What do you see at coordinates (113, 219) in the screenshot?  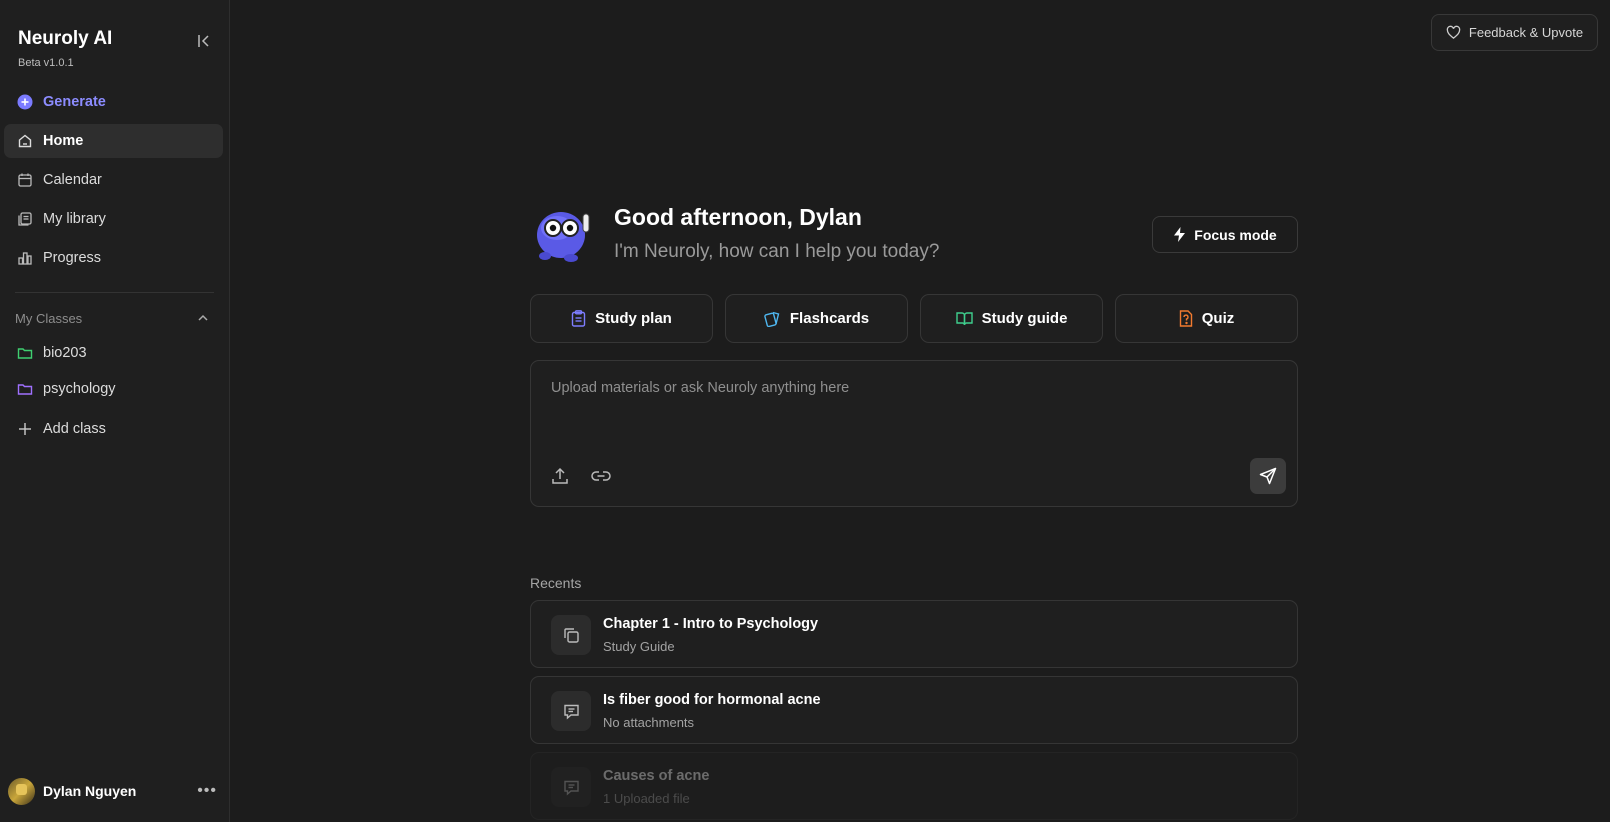 I see `sidebar-item-my-library: My library` at bounding box center [113, 219].